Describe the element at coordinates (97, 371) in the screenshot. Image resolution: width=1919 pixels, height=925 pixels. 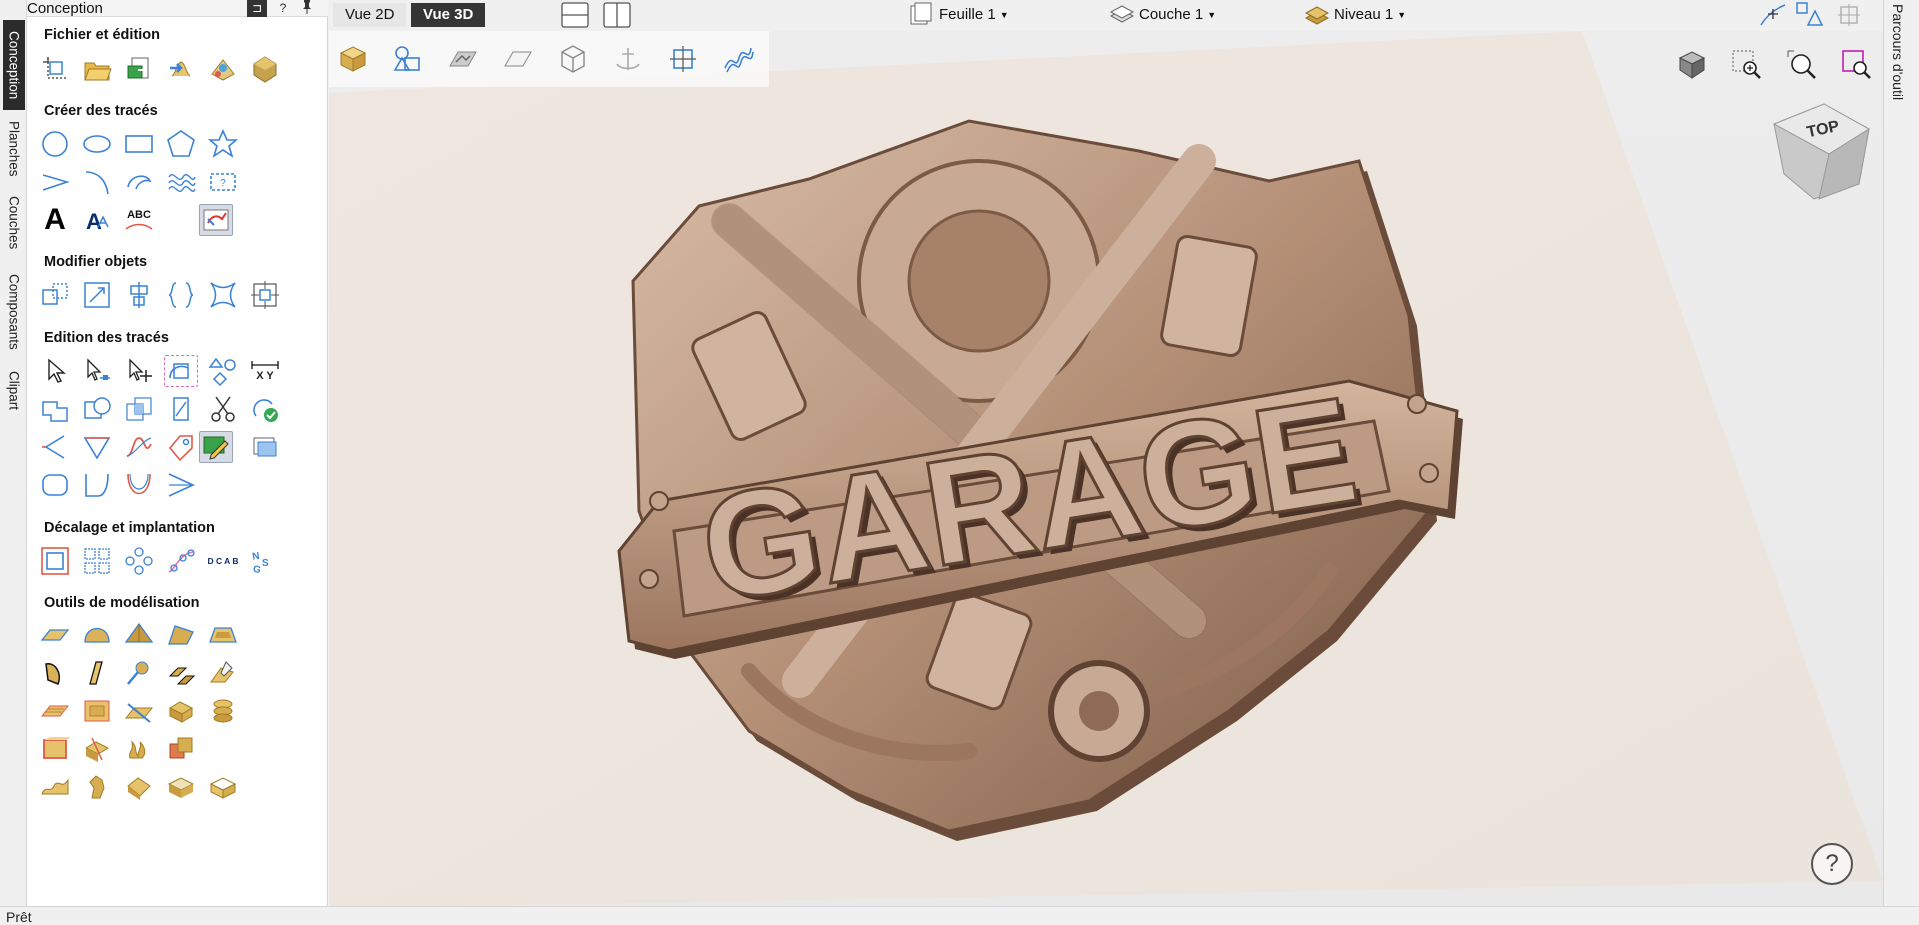
I see `node-edit-icon` at that location.